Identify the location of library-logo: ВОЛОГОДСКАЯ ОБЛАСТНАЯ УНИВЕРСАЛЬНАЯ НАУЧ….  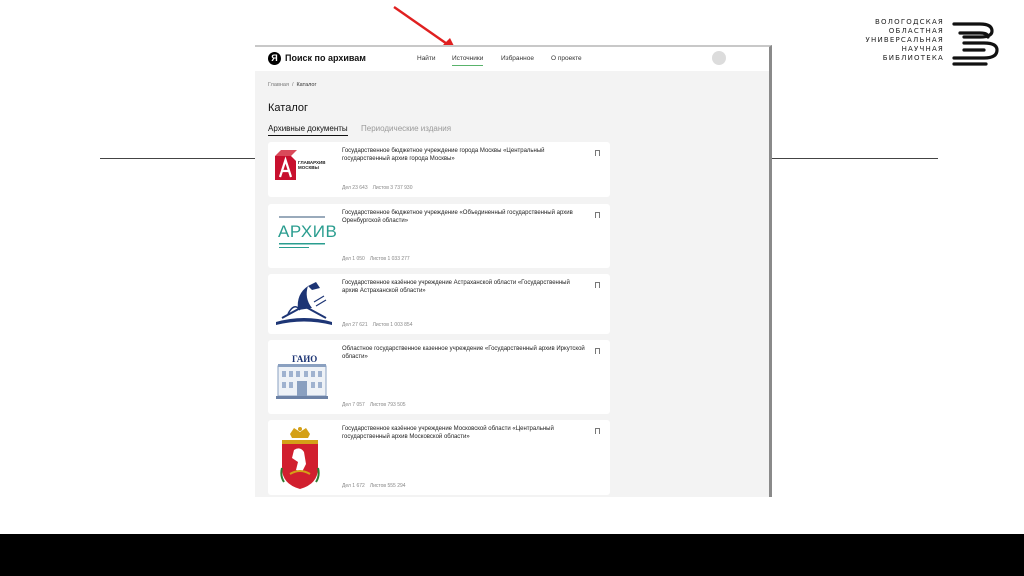
(934, 43).